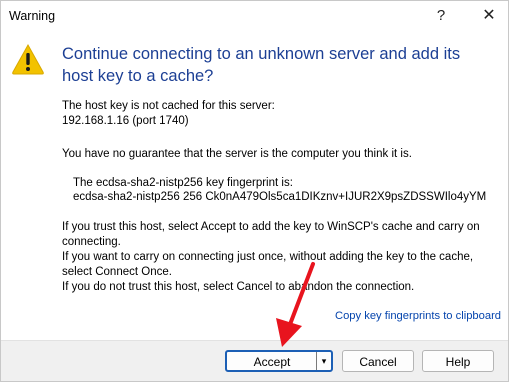  I want to click on copy-fingerprints-link: Copy key fingerprints to clipboard, so click(418, 316).